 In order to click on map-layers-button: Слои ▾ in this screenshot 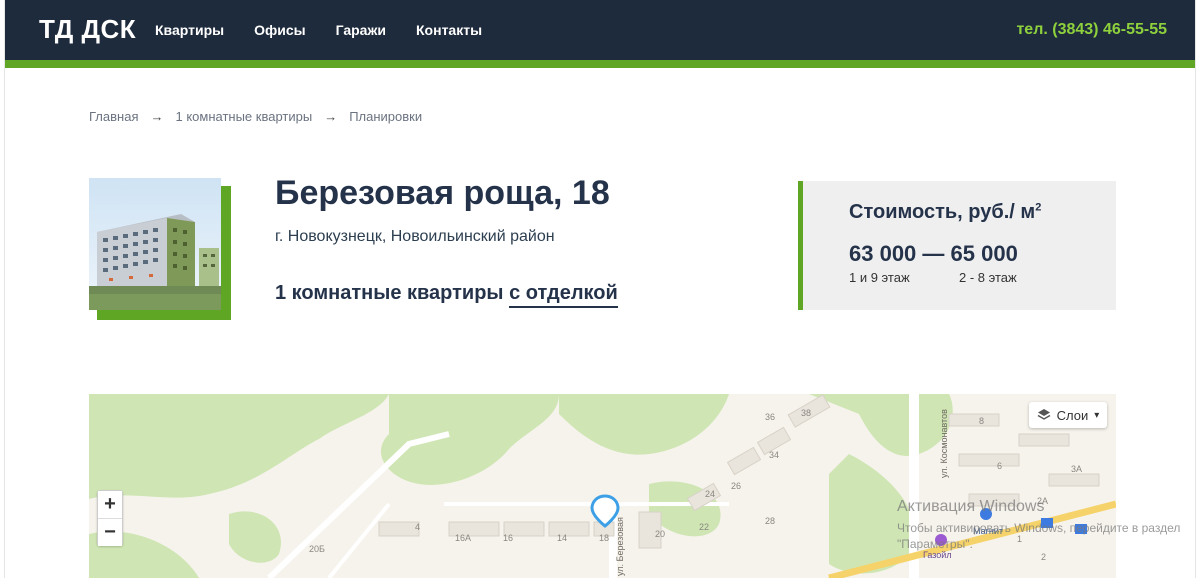, I will do `click(1068, 415)`.